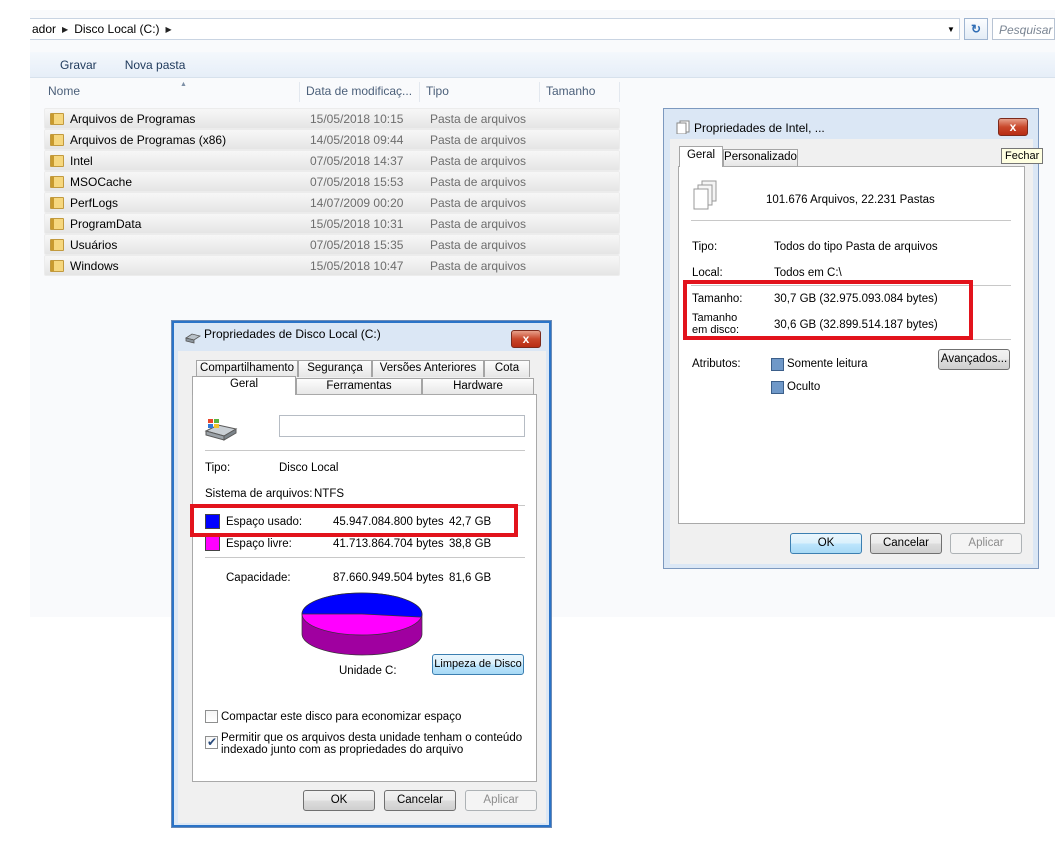 The image size is (1063, 856). What do you see at coordinates (388, 578) in the screenshot?
I see `capacity-bytes: 87.660.949.504 bytes` at bounding box center [388, 578].